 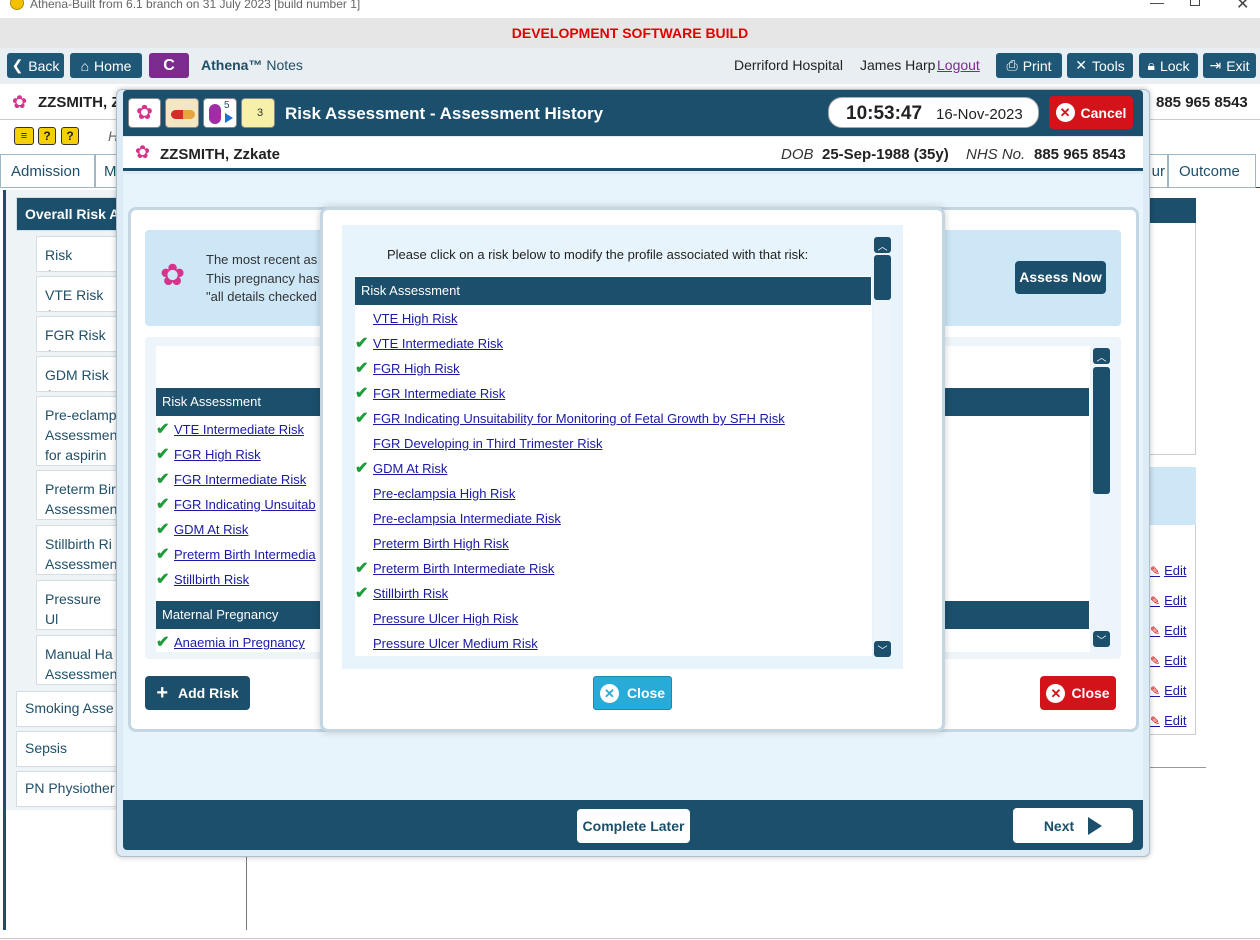 I want to click on sidebar-item-pressure: Pressure Ul Assessmen, so click(x=81, y=605).